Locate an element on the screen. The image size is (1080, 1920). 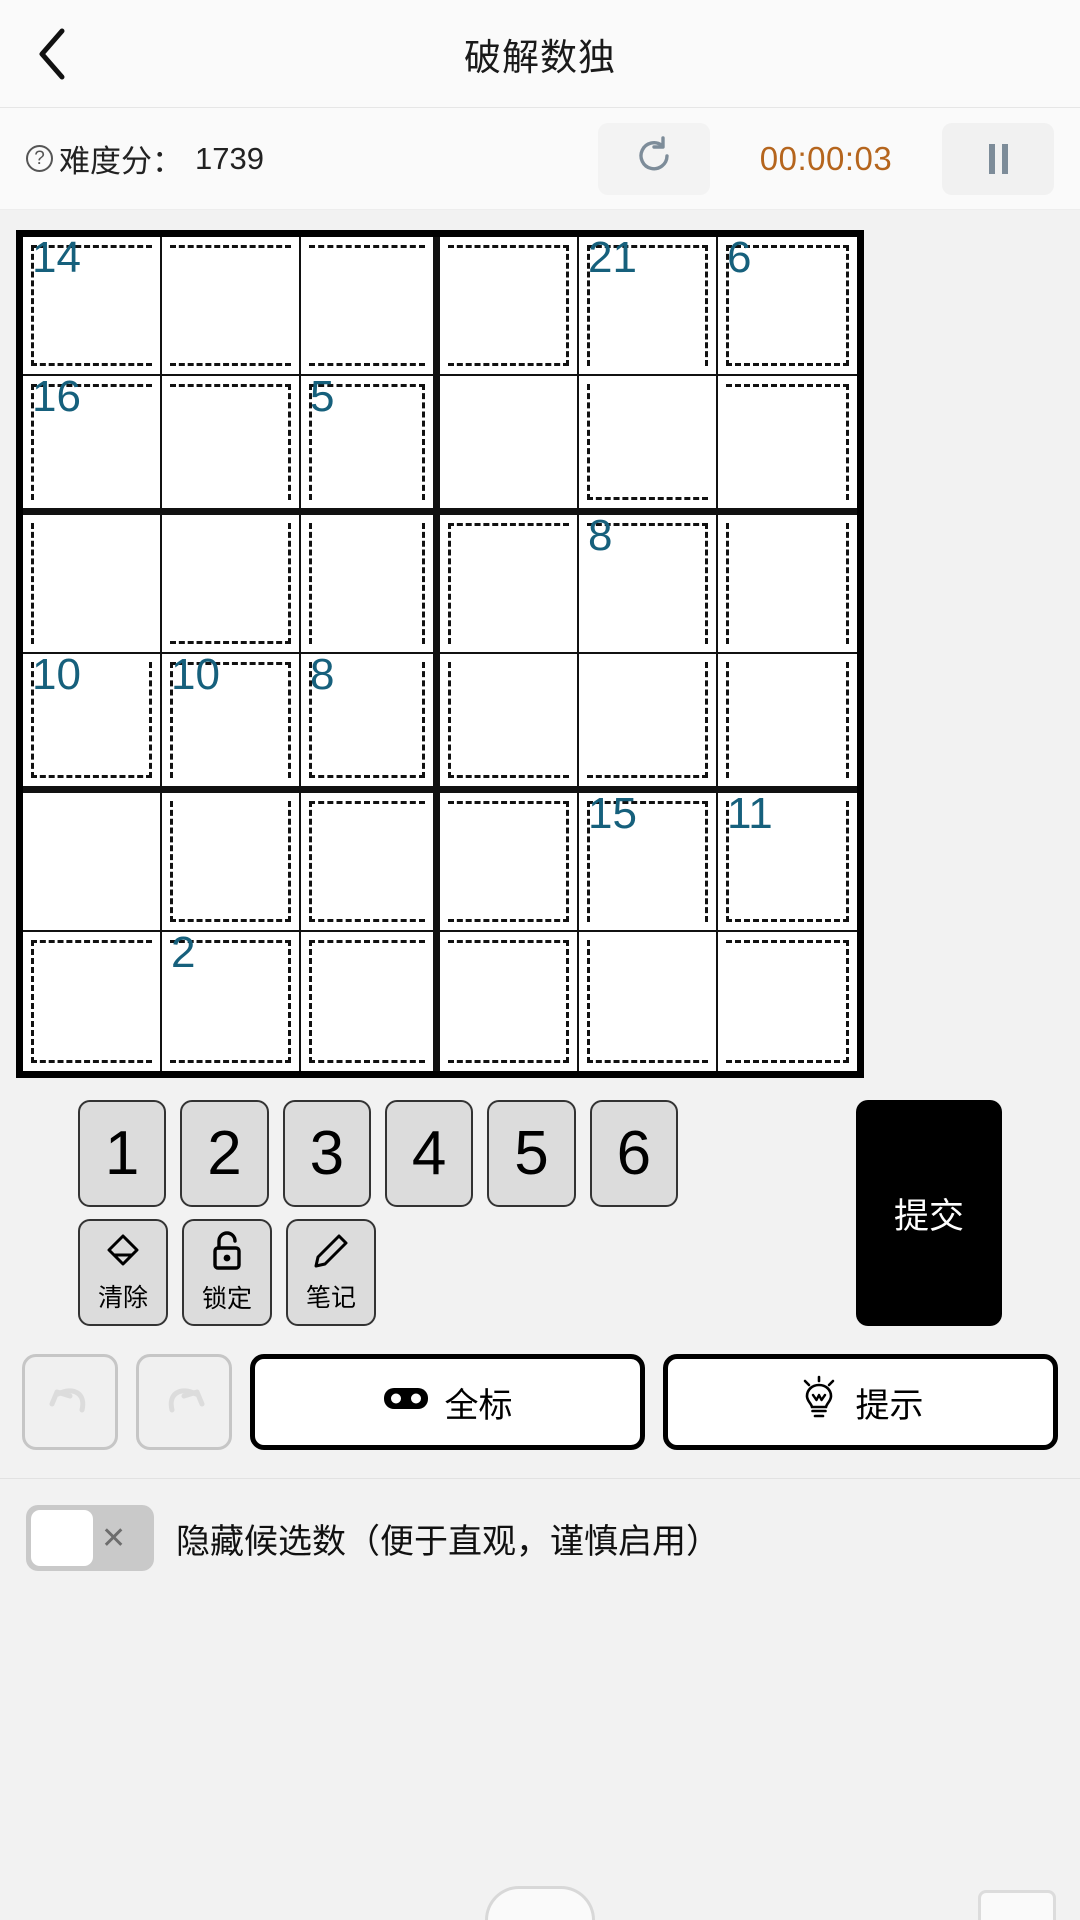
cage-sum: 2 is located at coordinates (183, 952).